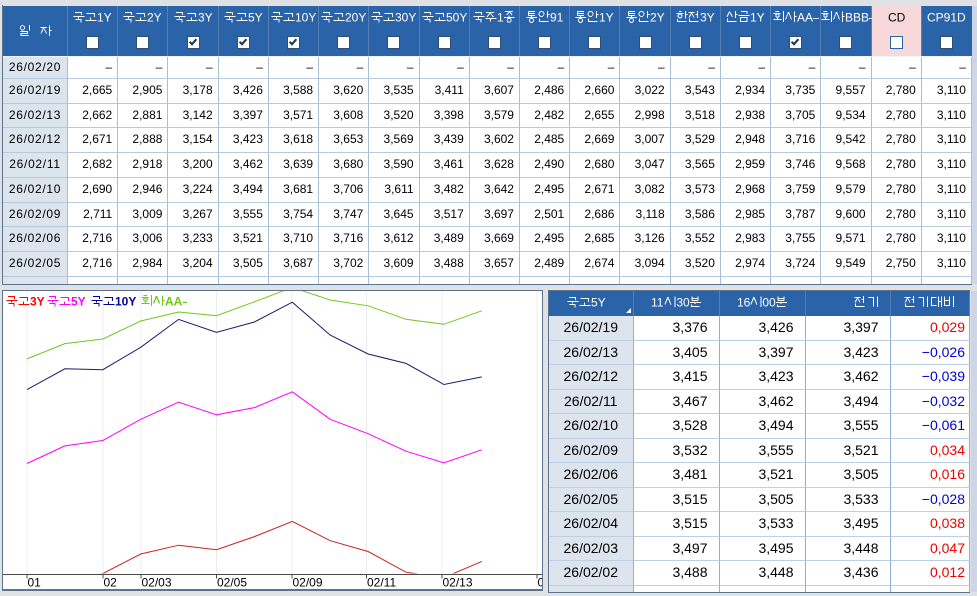 The image size is (977, 596). Describe the element at coordinates (456, 17) in the screenshot. I see `svg-text: 50Y` at that location.